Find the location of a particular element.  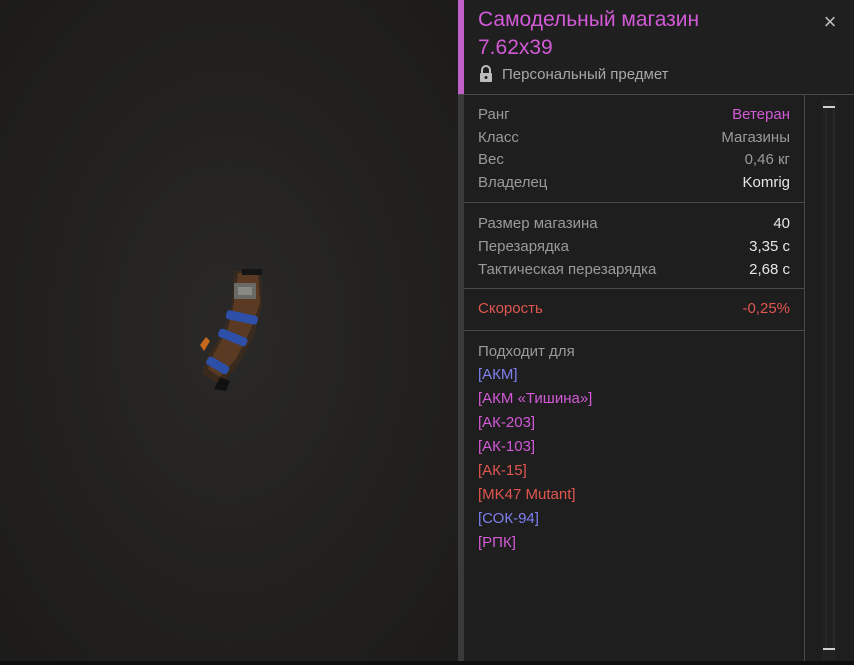

item-title: Самодельный магазин 7.62x39 is located at coordinates (589, 33).